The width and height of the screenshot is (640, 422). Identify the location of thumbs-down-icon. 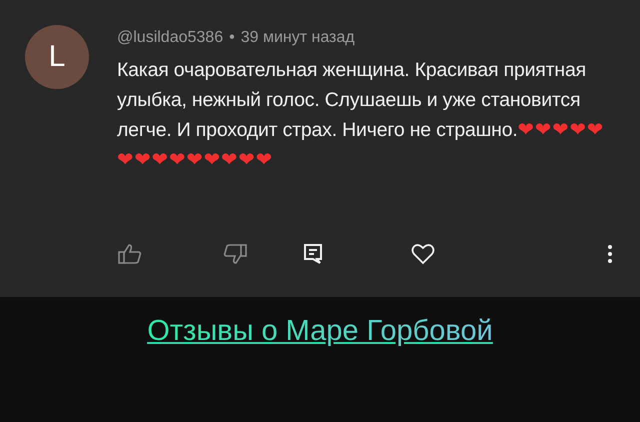
(235, 254).